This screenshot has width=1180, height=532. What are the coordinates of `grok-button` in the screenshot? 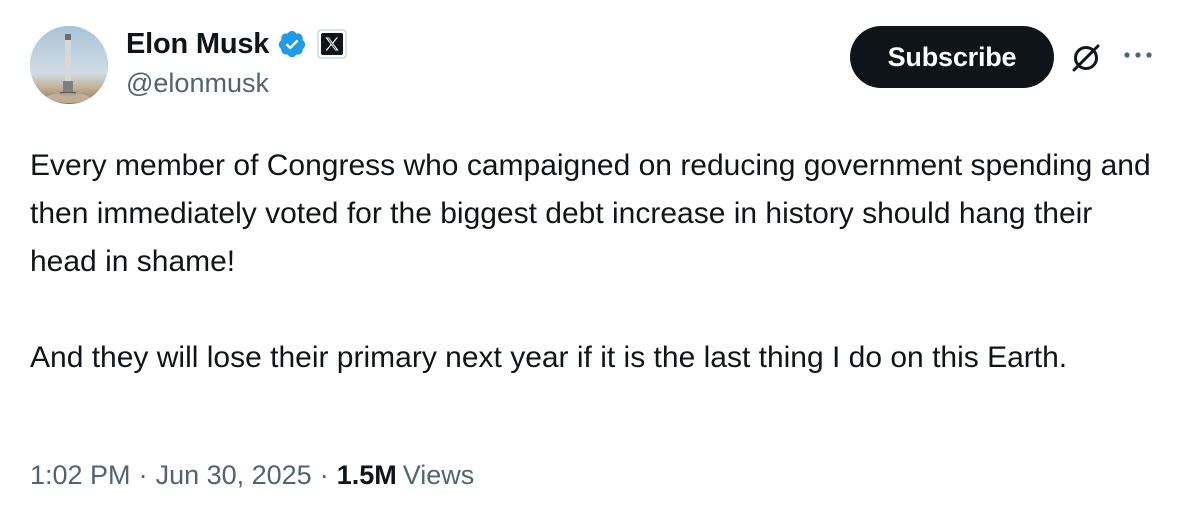 It's located at (1086, 58).